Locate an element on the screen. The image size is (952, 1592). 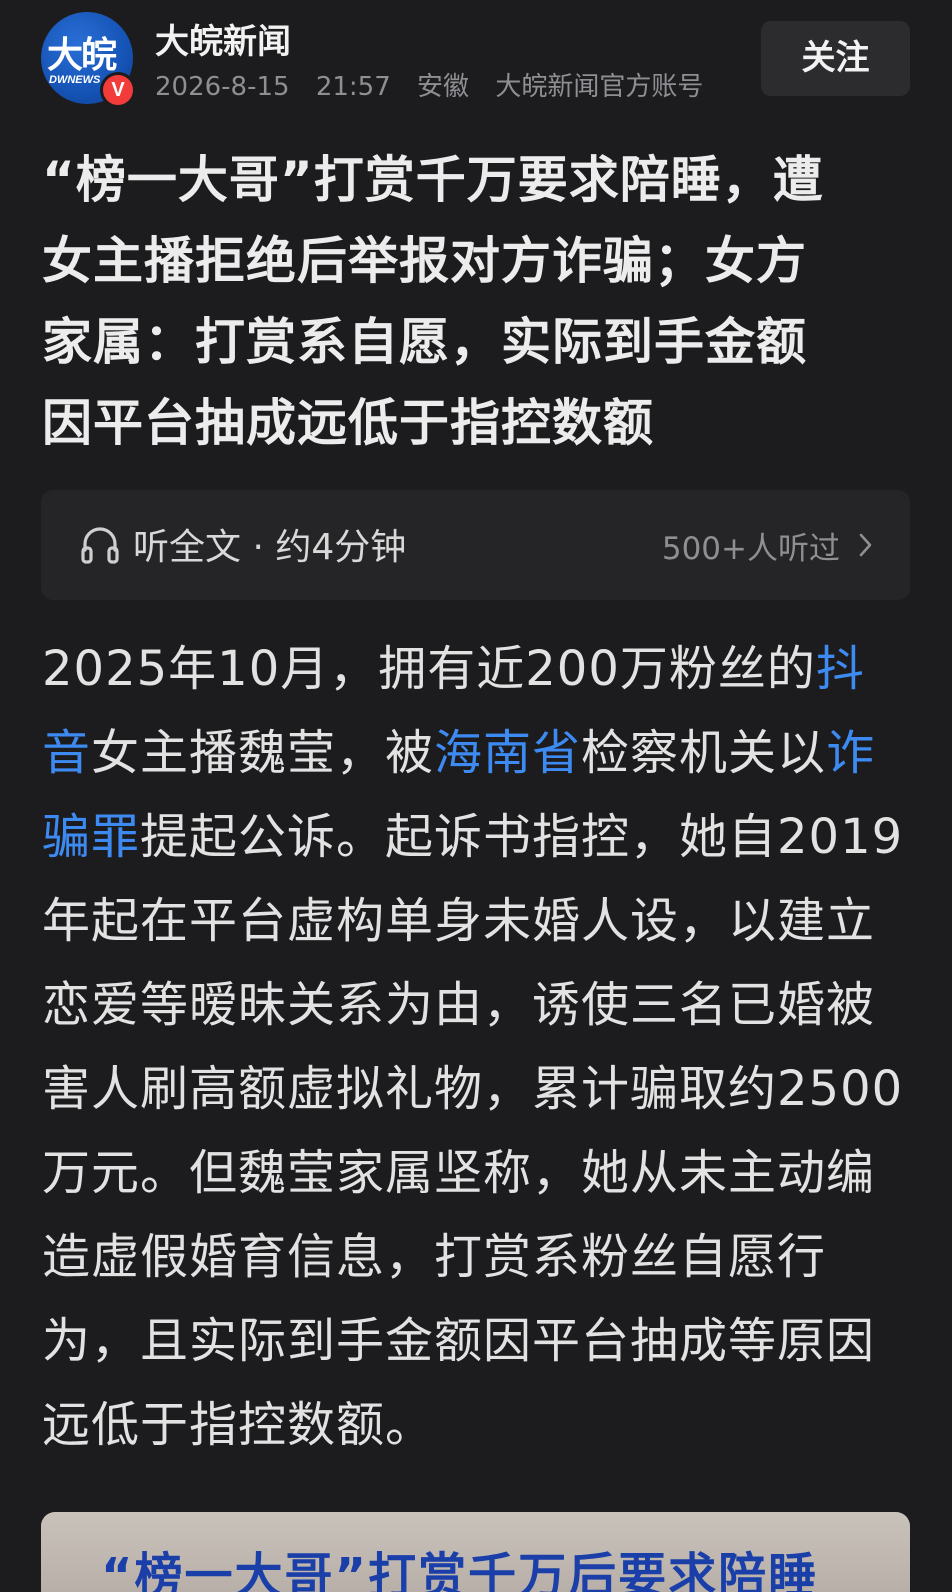
account-description: 大皖新闻官方账号 is located at coordinates (599, 87).